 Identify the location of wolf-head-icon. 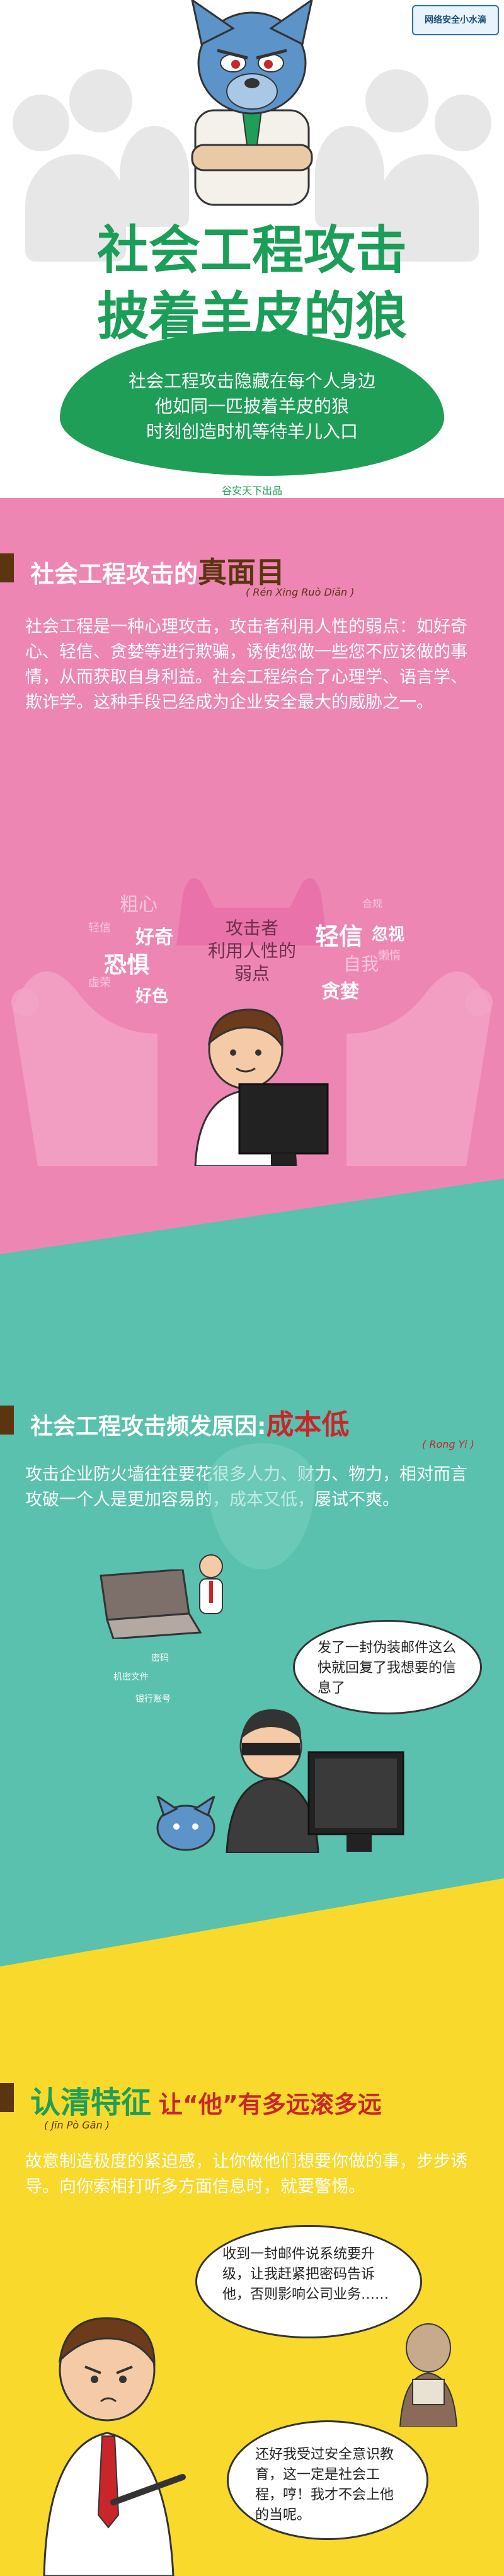
(185, 1824).